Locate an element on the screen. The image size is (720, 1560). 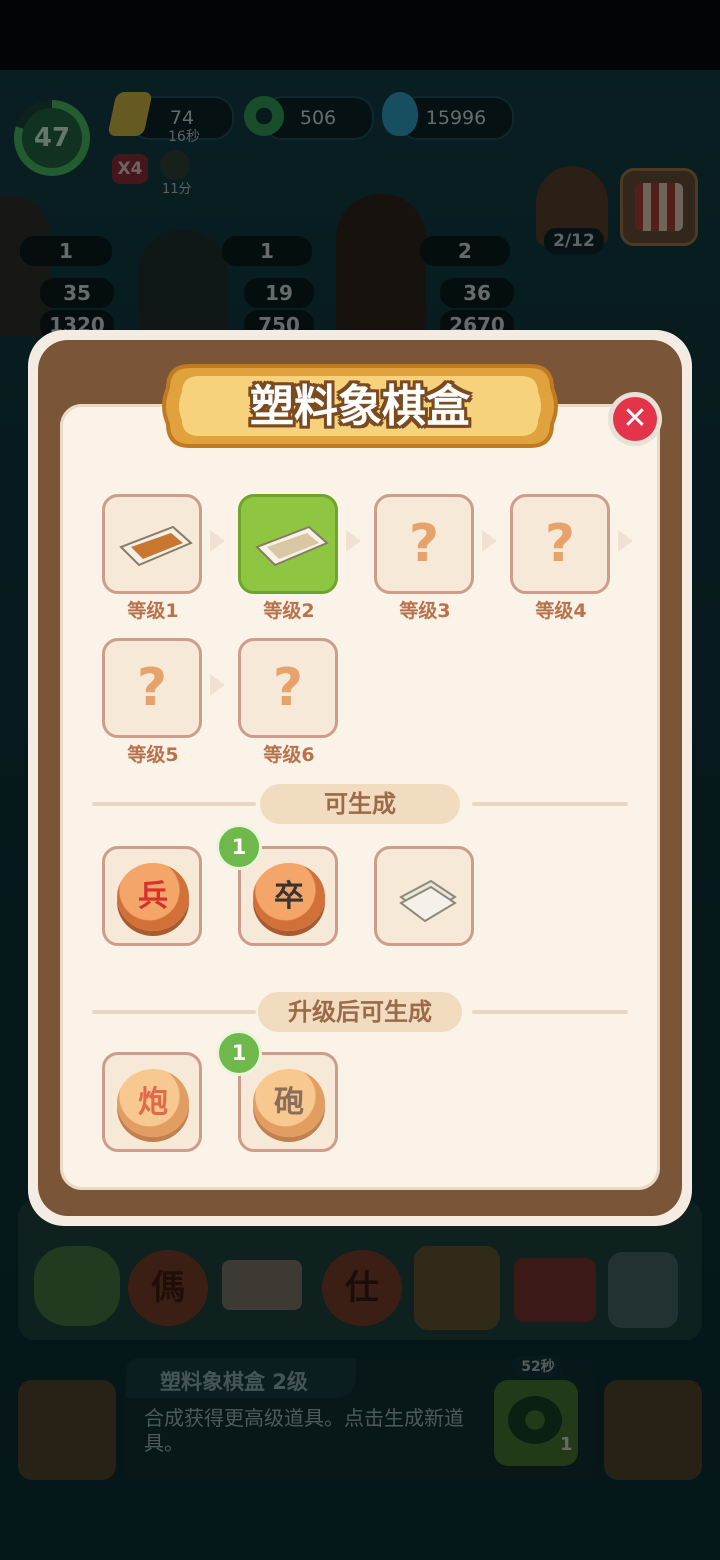
chess-piece-icon: 兵 is located at coordinates (153, 897).